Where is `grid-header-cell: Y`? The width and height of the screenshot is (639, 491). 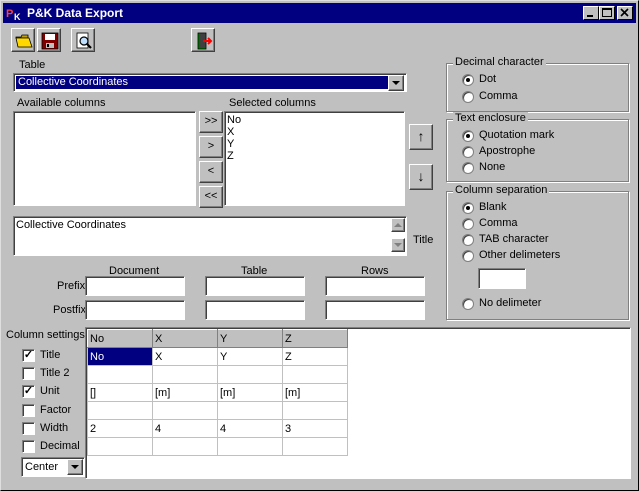 grid-header-cell: Y is located at coordinates (250, 338).